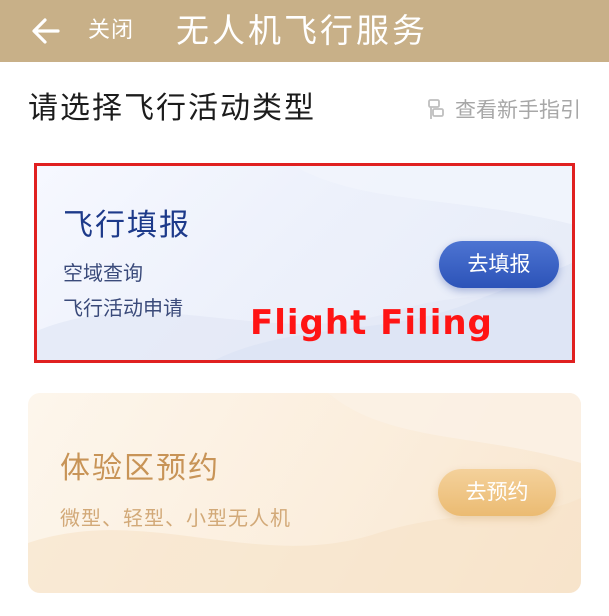 Image resolution: width=609 pixels, height=616 pixels. I want to click on arrow-left-icon, so click(46, 31).